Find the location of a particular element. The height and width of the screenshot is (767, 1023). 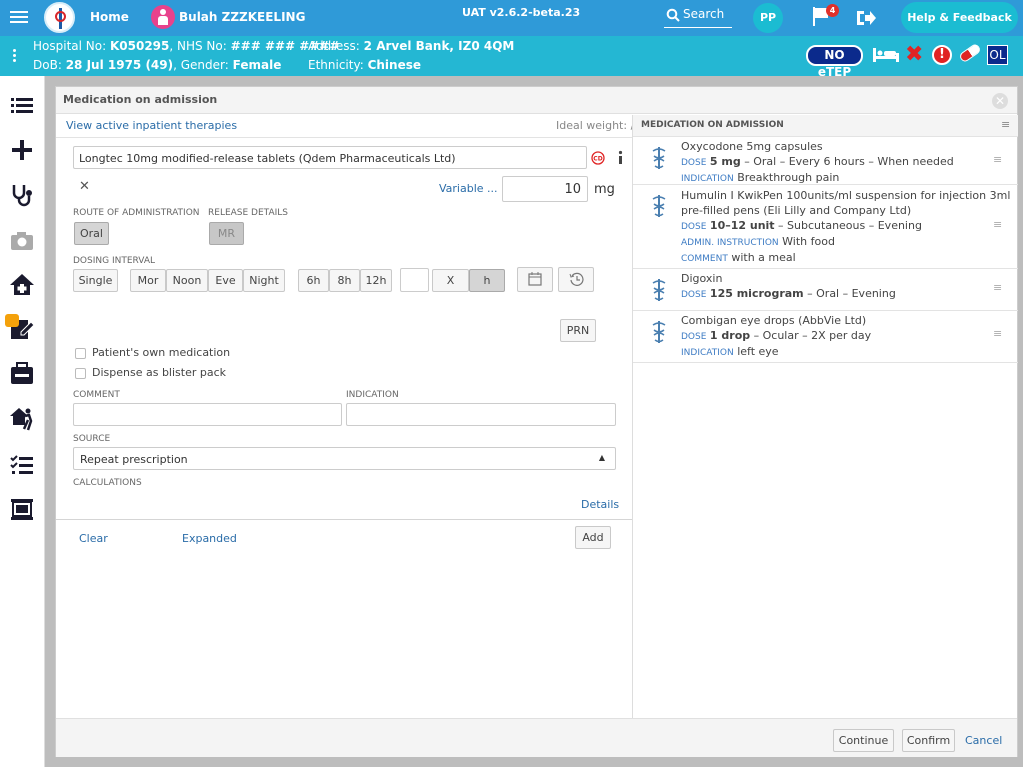

dose-input: 10 is located at coordinates (545, 189).